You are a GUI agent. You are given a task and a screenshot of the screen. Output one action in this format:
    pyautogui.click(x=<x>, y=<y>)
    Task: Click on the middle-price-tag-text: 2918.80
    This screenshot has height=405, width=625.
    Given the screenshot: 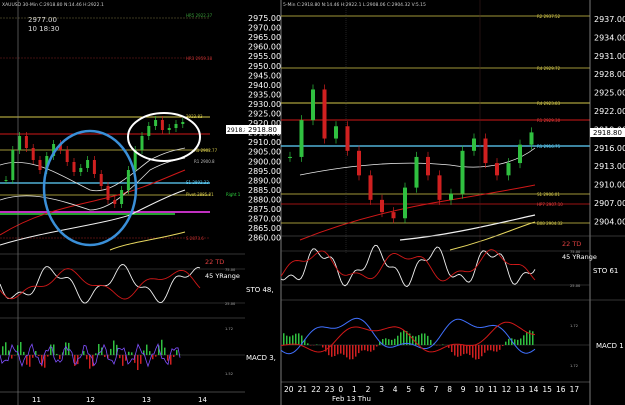 What is the action you would take?
    pyautogui.click(x=262, y=130)
    